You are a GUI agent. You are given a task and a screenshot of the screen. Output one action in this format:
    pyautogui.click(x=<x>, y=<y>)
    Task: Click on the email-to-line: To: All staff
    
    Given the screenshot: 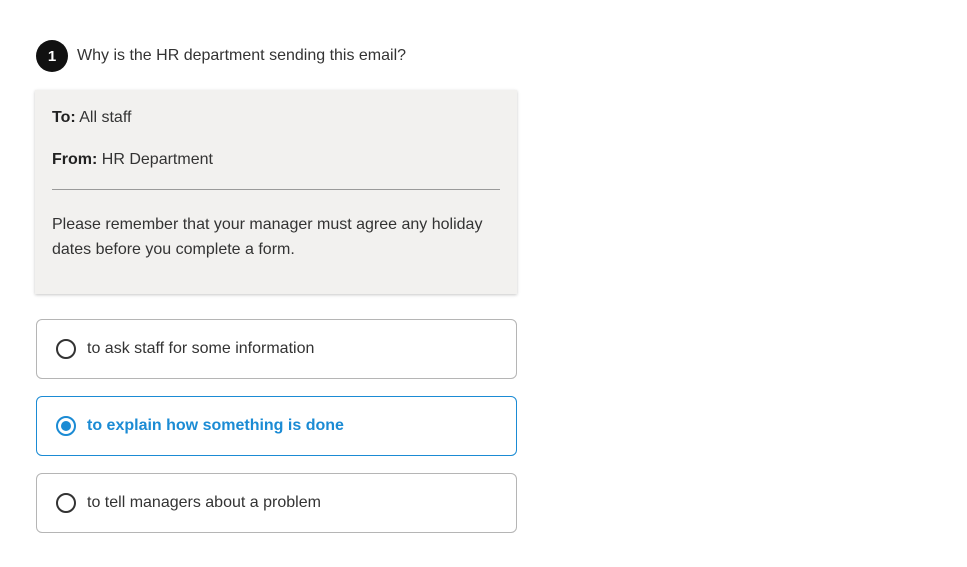 What is the action you would take?
    pyautogui.click(x=91, y=118)
    